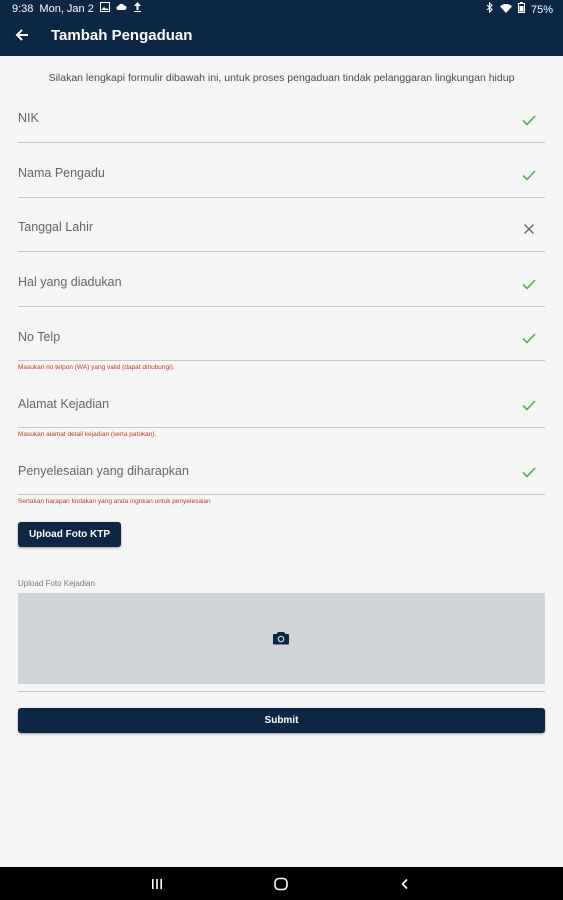 The height and width of the screenshot is (900, 563). What do you see at coordinates (39, 337) in the screenshot?
I see `no-telp-label: No Telp` at bounding box center [39, 337].